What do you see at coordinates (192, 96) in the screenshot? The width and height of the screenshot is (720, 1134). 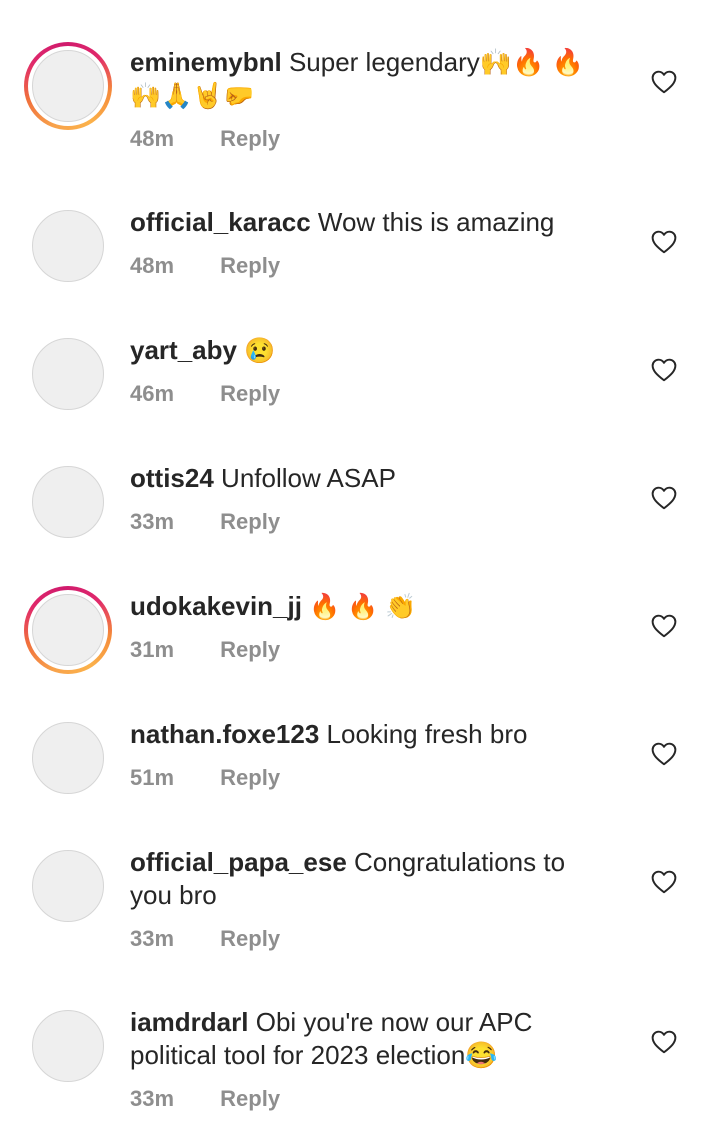 I see `comment-body-line2: 🙌🙏🤘🤛` at bounding box center [192, 96].